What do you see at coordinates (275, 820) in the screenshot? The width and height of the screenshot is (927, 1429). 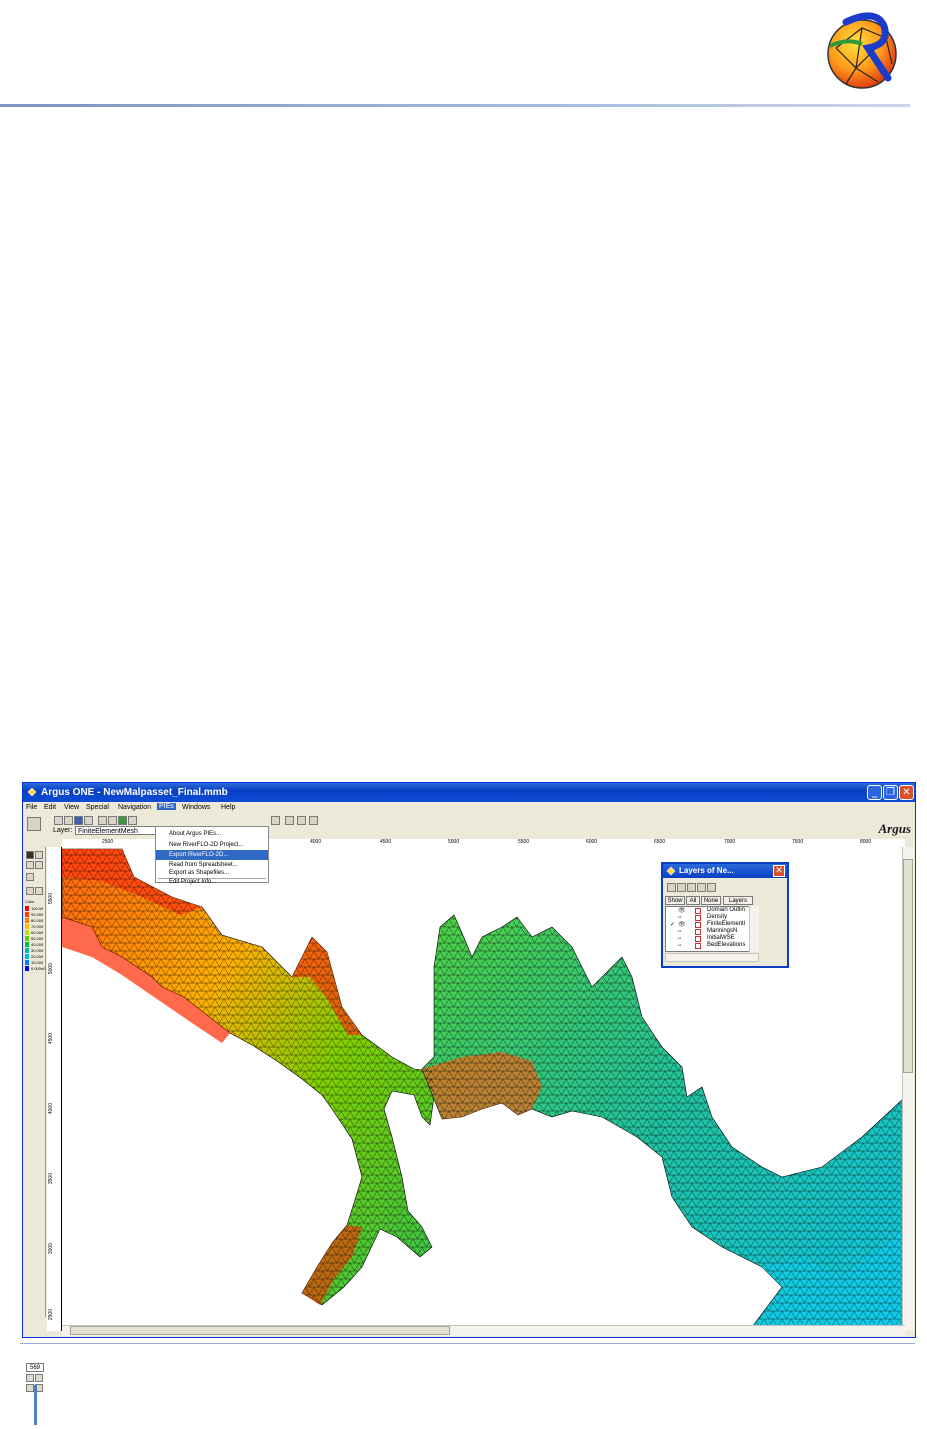 I see `tool-icon-d` at bounding box center [275, 820].